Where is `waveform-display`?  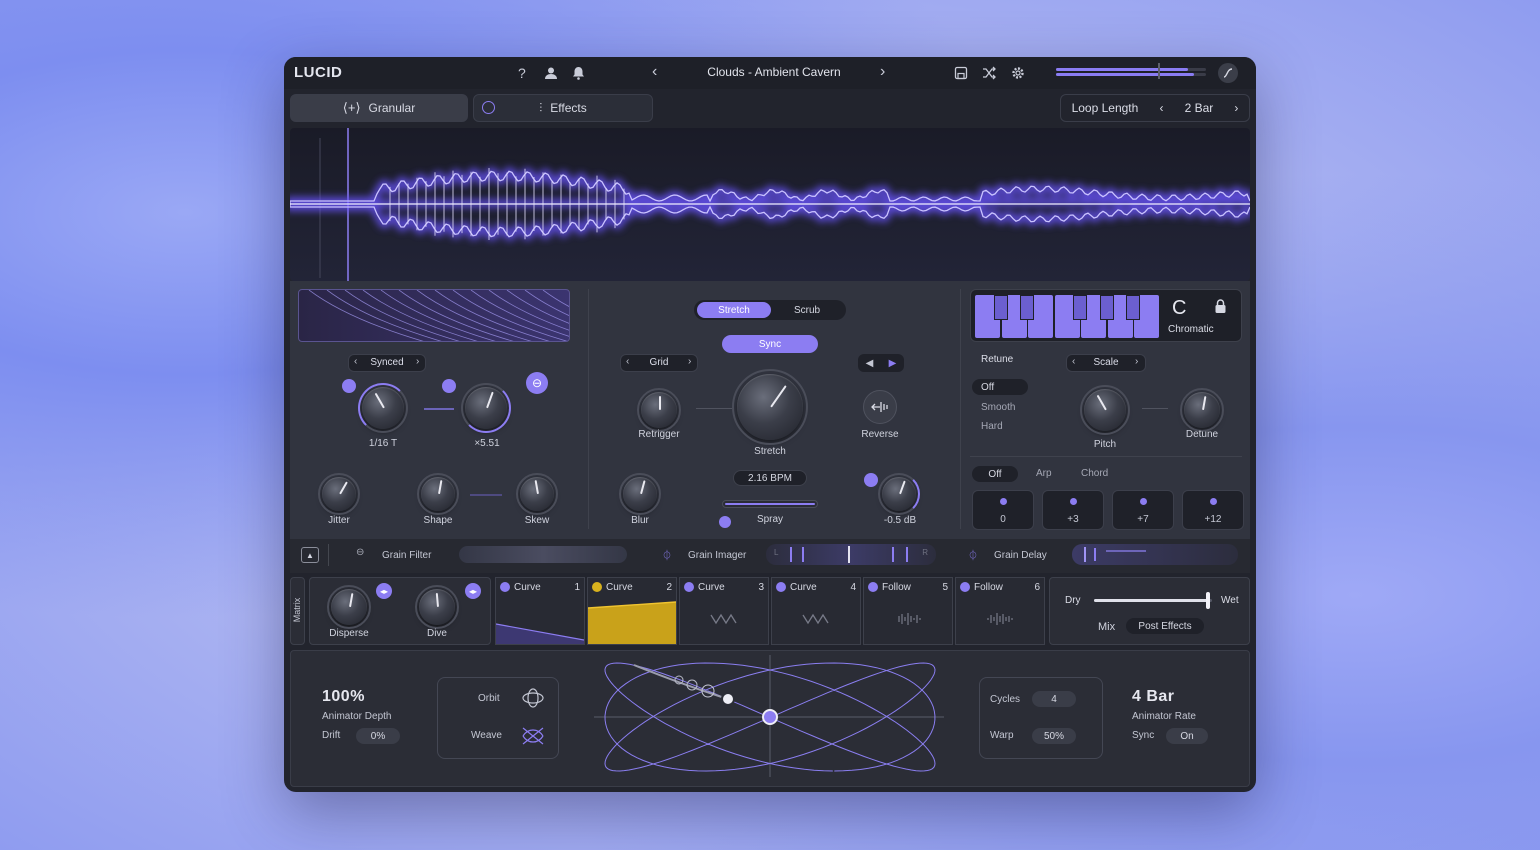
waveform-display is located at coordinates (770, 204).